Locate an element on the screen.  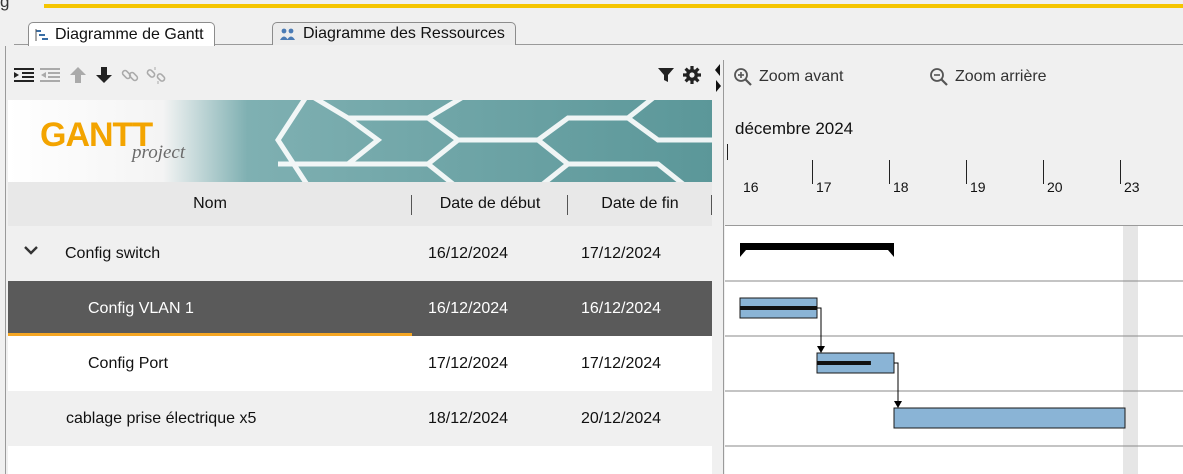
logo-subword: project is located at coordinates (159, 152).